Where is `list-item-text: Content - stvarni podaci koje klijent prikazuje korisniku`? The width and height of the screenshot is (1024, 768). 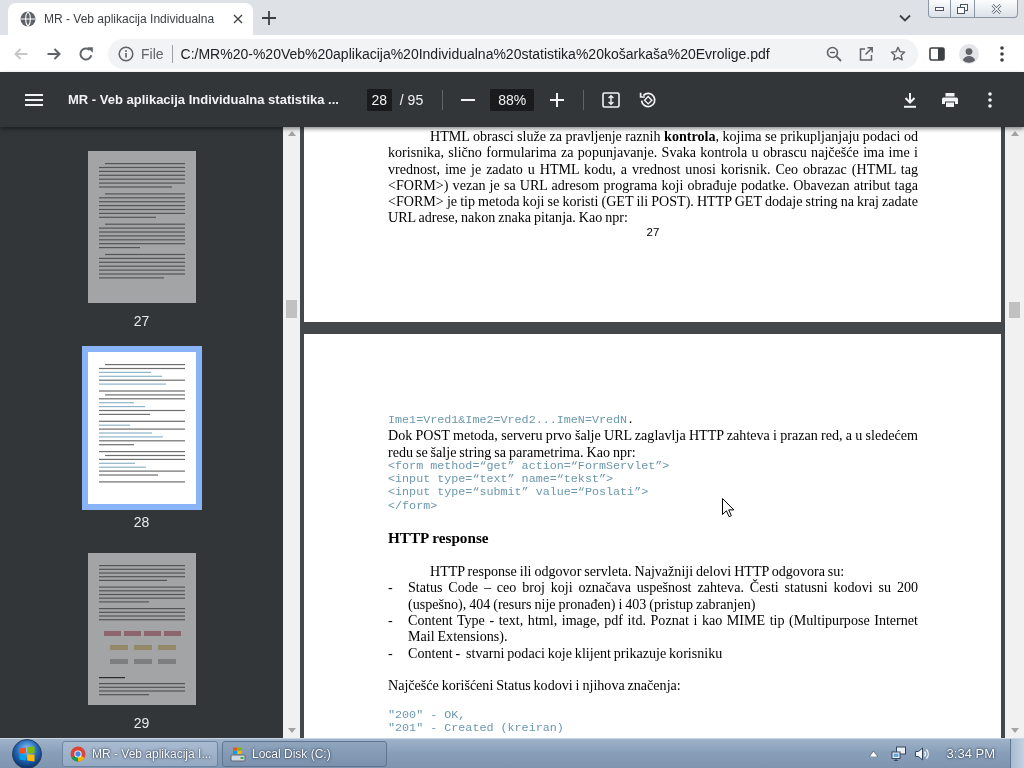 list-item-text: Content - stvarni podaci koje klijent prikazuje korisniku is located at coordinates (566, 652).